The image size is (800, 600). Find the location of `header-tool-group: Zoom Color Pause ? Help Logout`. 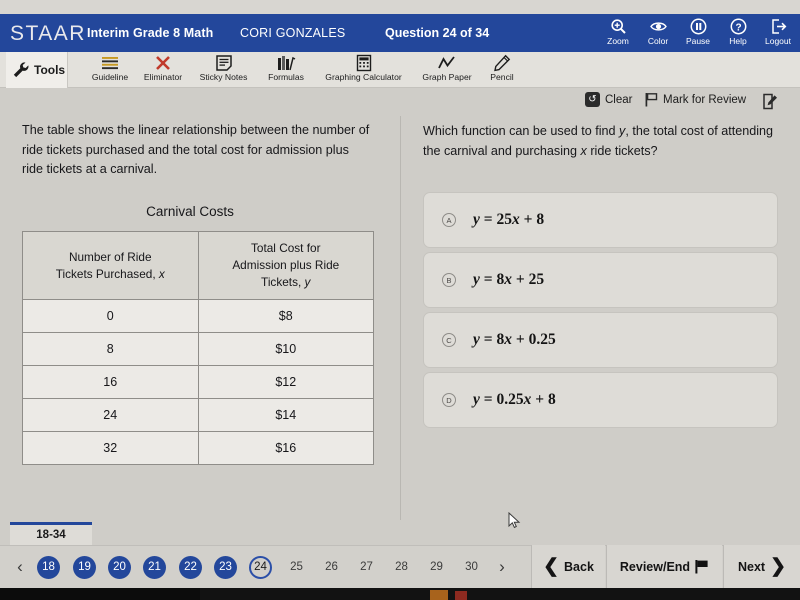

header-tool-group: Zoom Color Pause ? Help Logout is located at coordinates (698, 31).